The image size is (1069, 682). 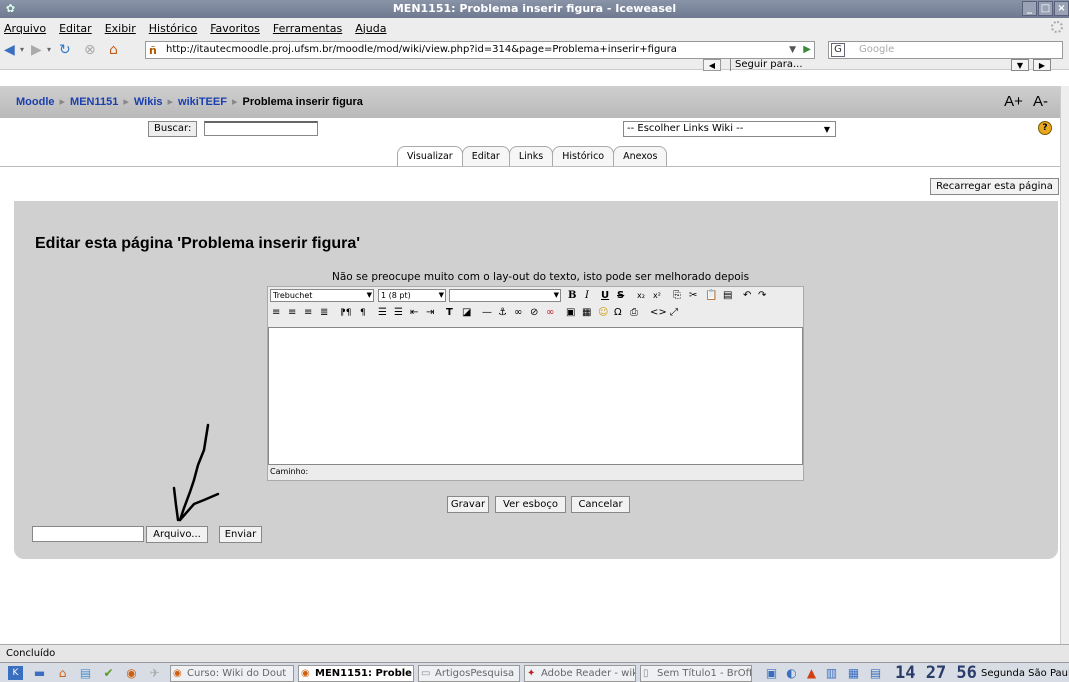 I want to click on unlink-icon: ⊘, so click(x=534, y=313).